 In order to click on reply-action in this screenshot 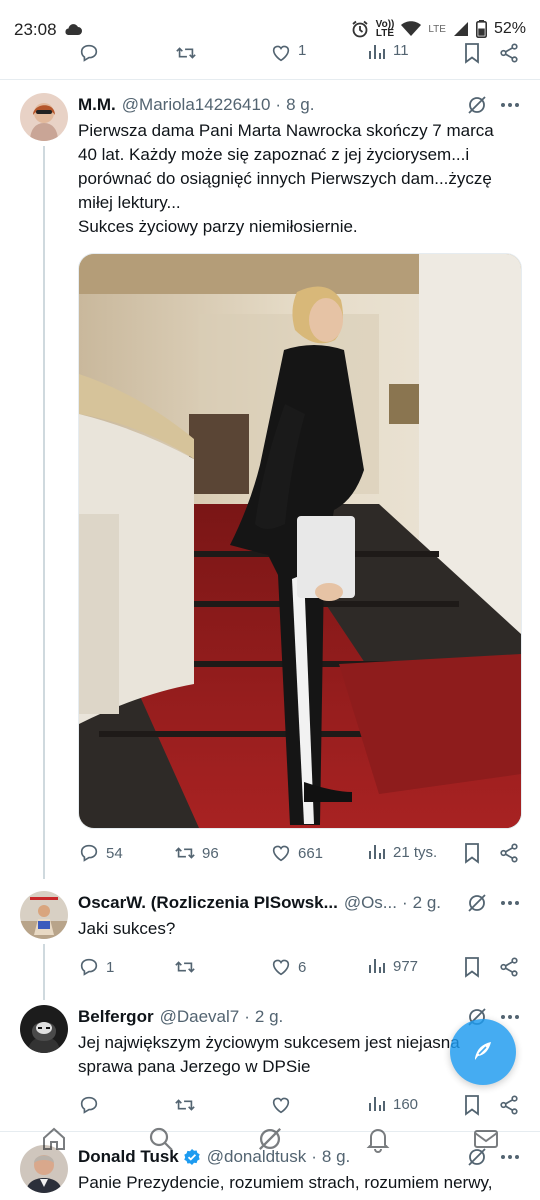, I will do `click(89, 1105)`.